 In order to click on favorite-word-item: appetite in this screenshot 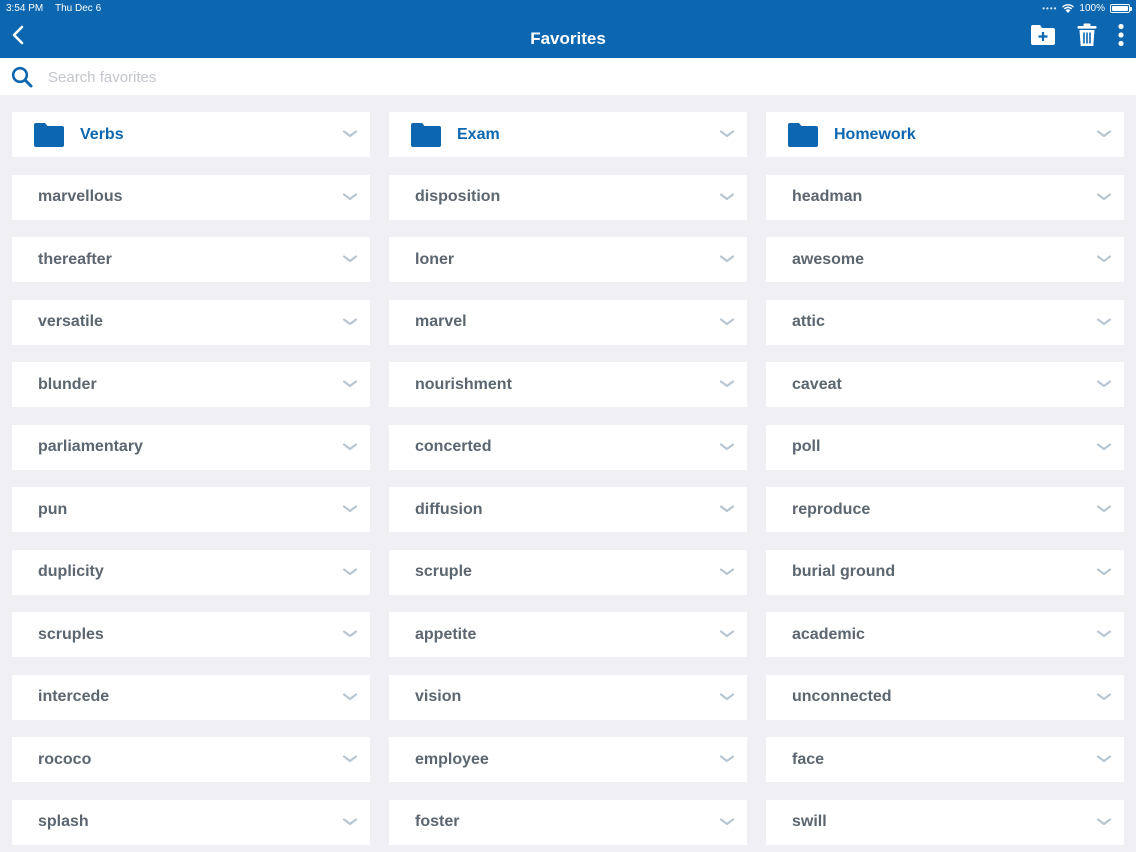, I will do `click(568, 634)`.